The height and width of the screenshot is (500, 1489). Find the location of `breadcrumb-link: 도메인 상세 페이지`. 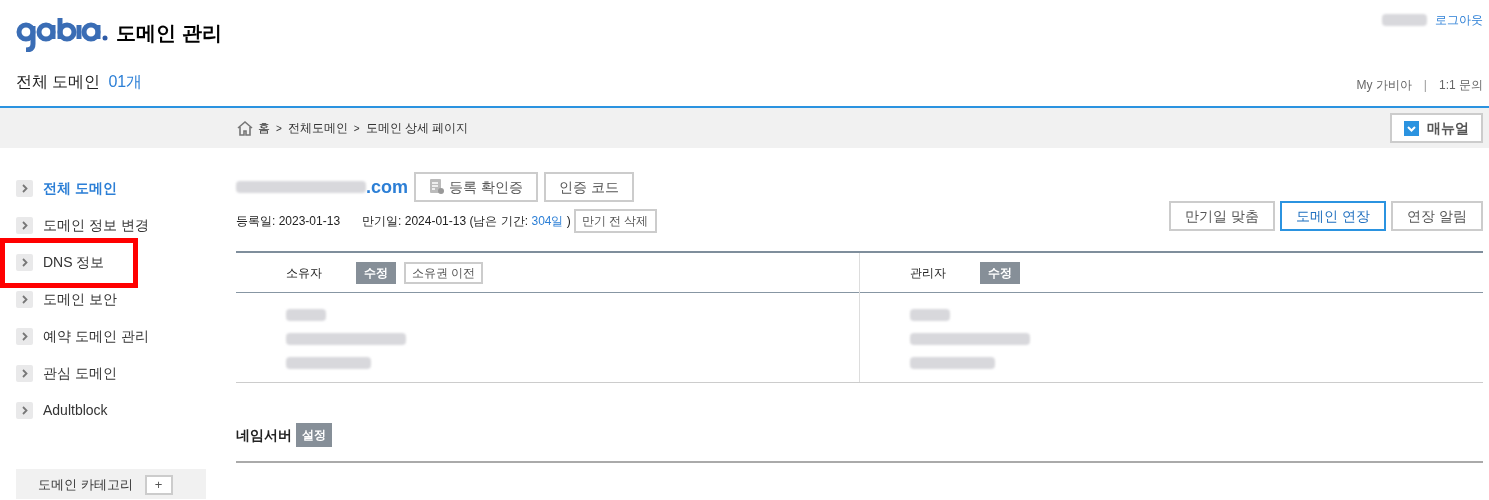

breadcrumb-link: 도메인 상세 페이지 is located at coordinates (417, 128).